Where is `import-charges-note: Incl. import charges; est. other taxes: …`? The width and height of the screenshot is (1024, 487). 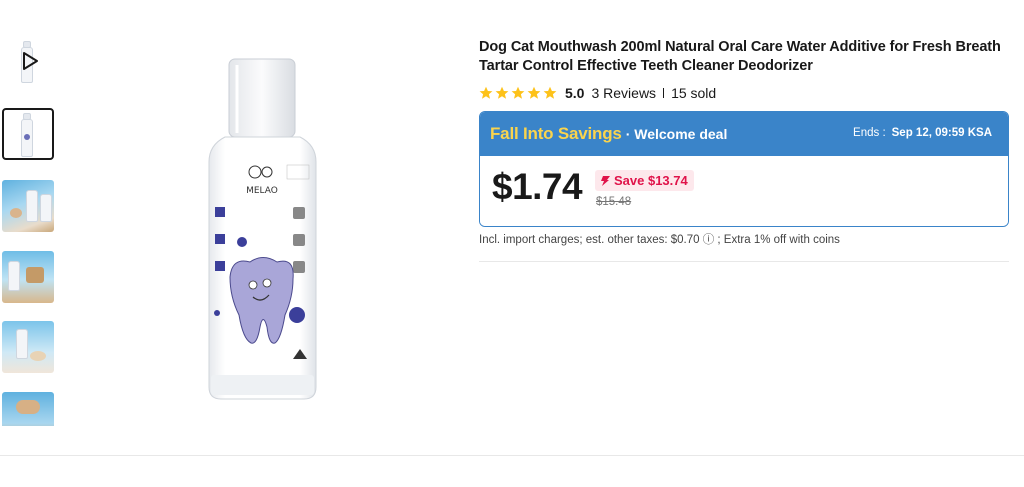
import-charges-note: Incl. import charges; est. other taxes: … is located at coordinates (659, 240).